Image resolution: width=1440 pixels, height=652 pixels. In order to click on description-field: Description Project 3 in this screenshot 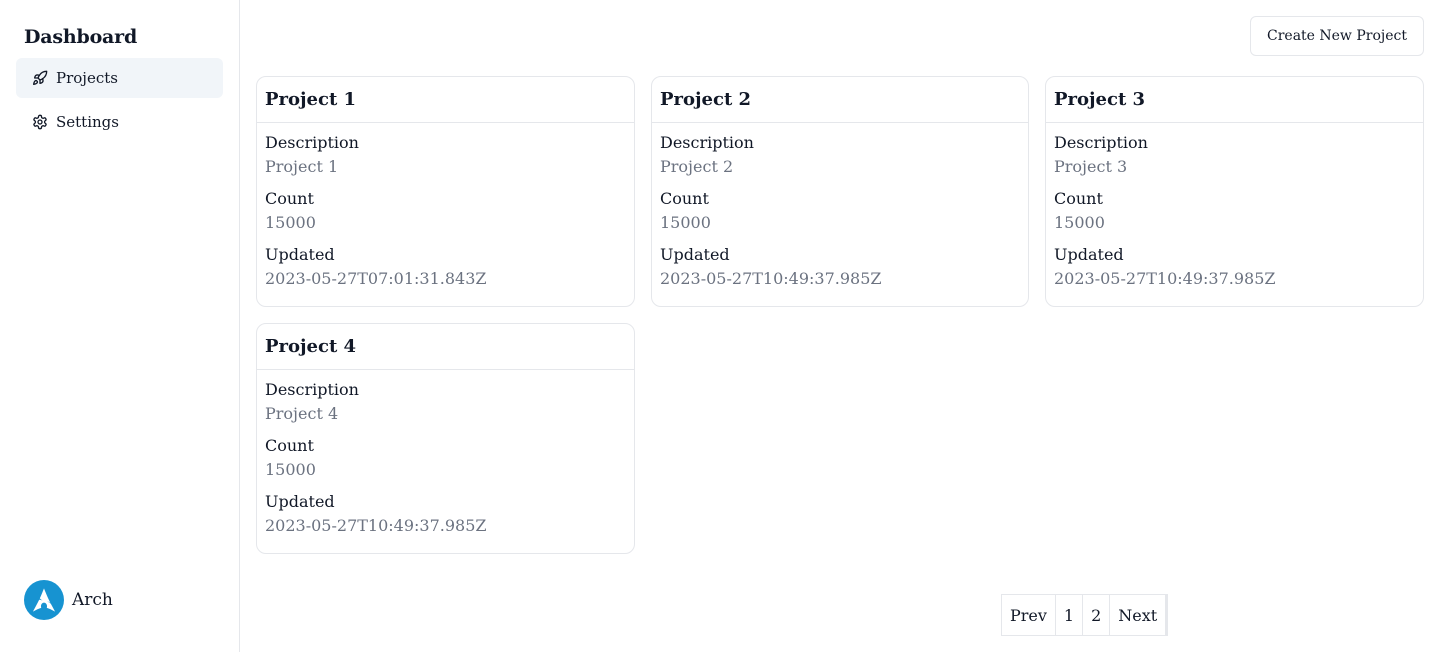, I will do `click(1234, 155)`.